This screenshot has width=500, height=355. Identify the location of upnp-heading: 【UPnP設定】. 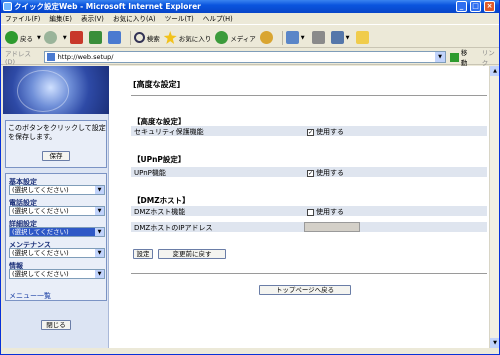
(159, 159).